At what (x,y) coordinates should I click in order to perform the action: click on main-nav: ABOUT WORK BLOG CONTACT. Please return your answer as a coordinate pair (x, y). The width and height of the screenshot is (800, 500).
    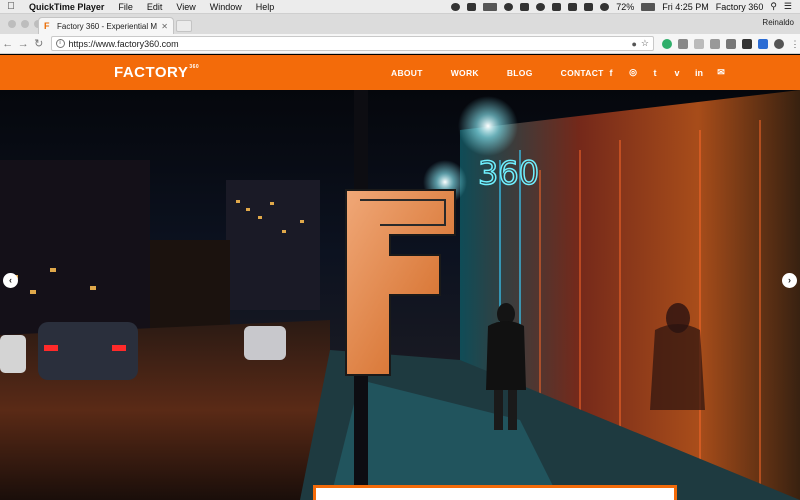
    Looking at the image, I should click on (511, 72).